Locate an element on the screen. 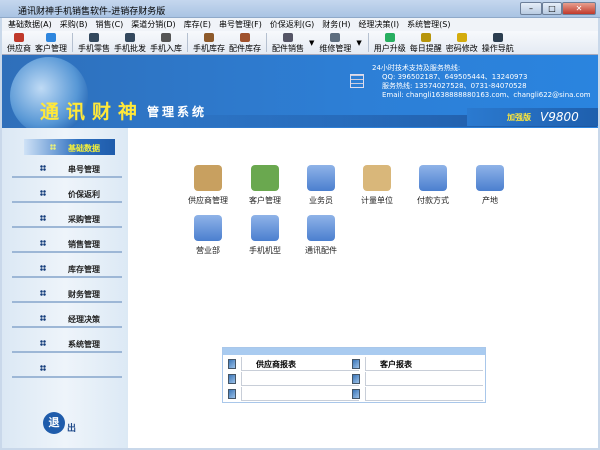 This screenshot has height=450, width=600. toolbar-button: 操作导航 is located at coordinates (498, 42).